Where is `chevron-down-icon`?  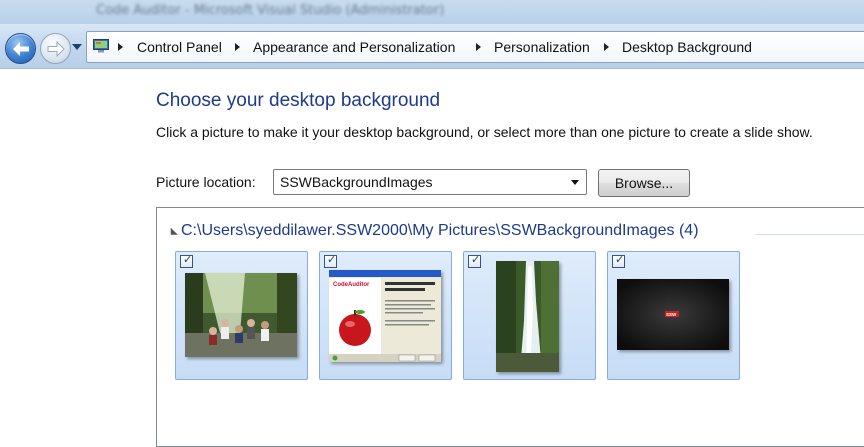
chevron-down-icon is located at coordinates (575, 182).